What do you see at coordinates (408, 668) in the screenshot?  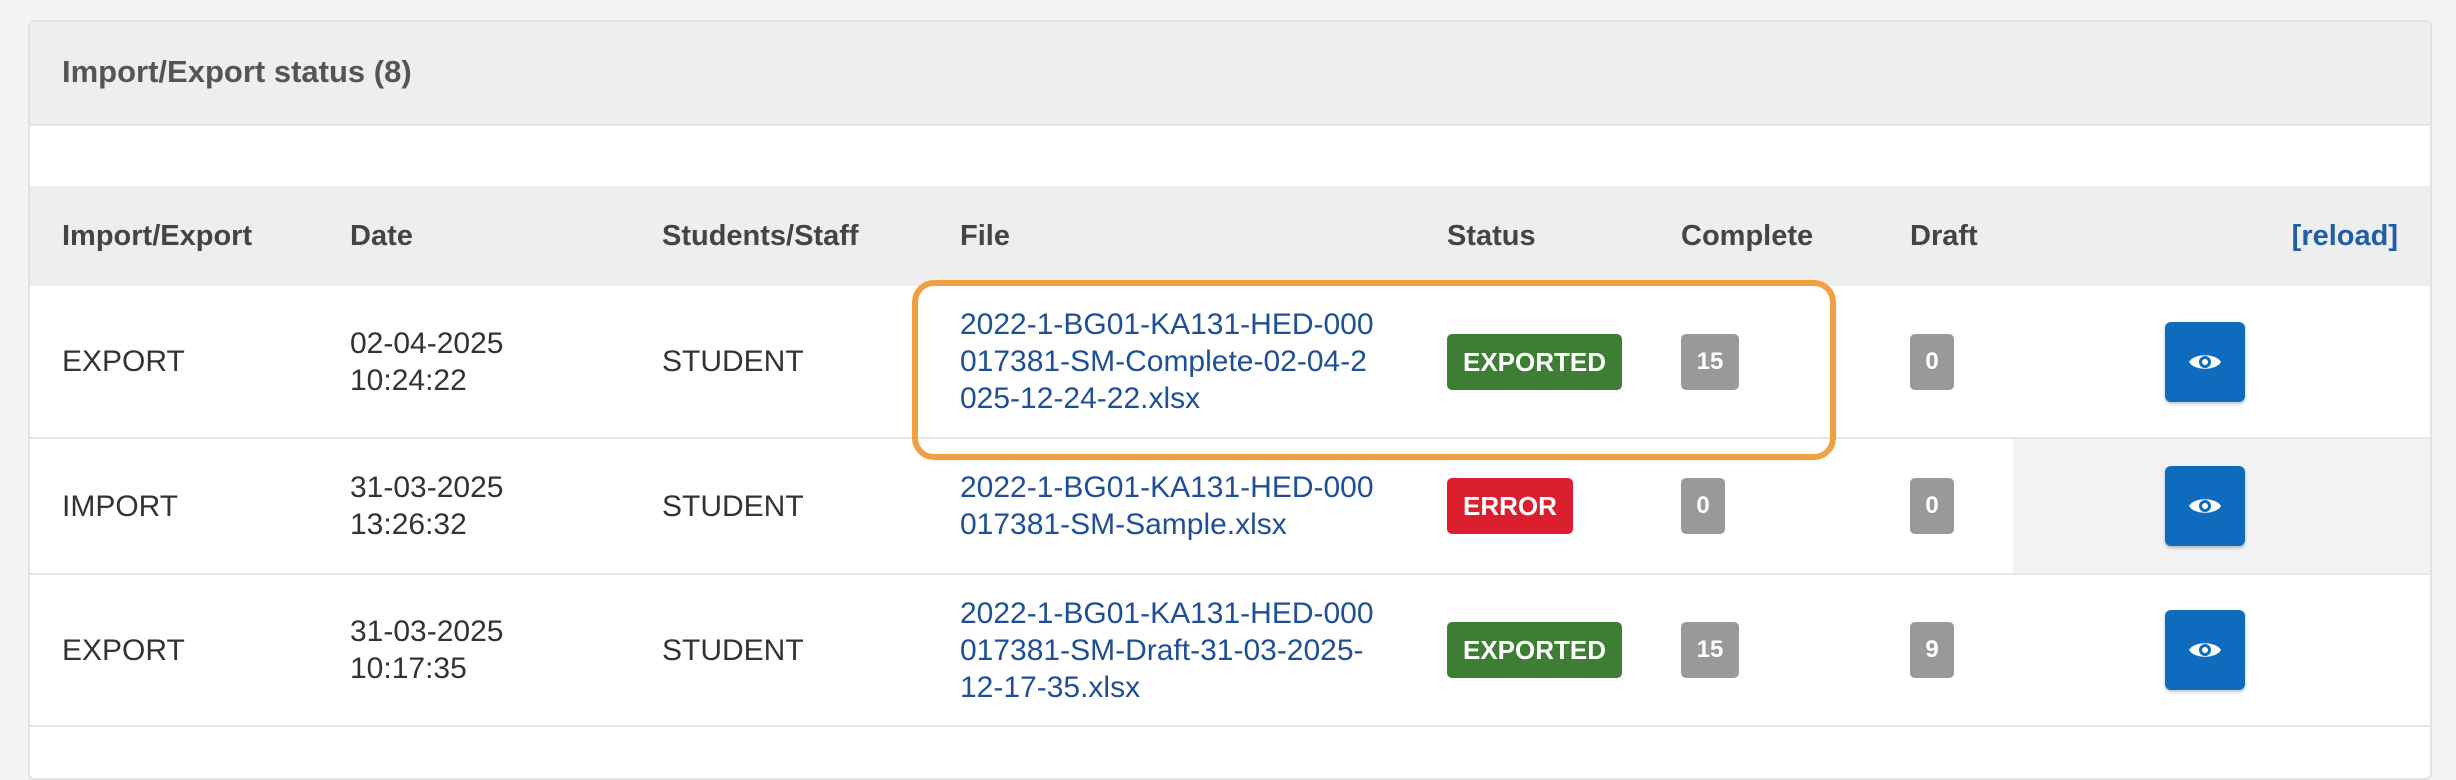 I see `cell-time-value: 10:17:35` at bounding box center [408, 668].